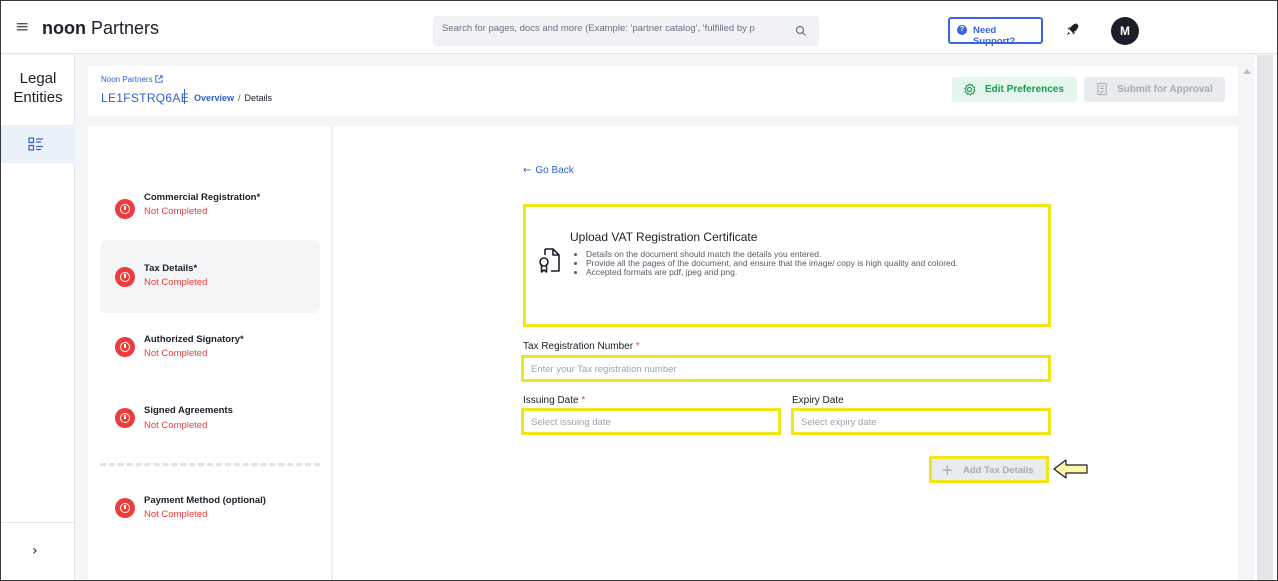 Image resolution: width=1278 pixels, height=581 pixels. I want to click on parent-link-label: Noon Partners, so click(127, 79).